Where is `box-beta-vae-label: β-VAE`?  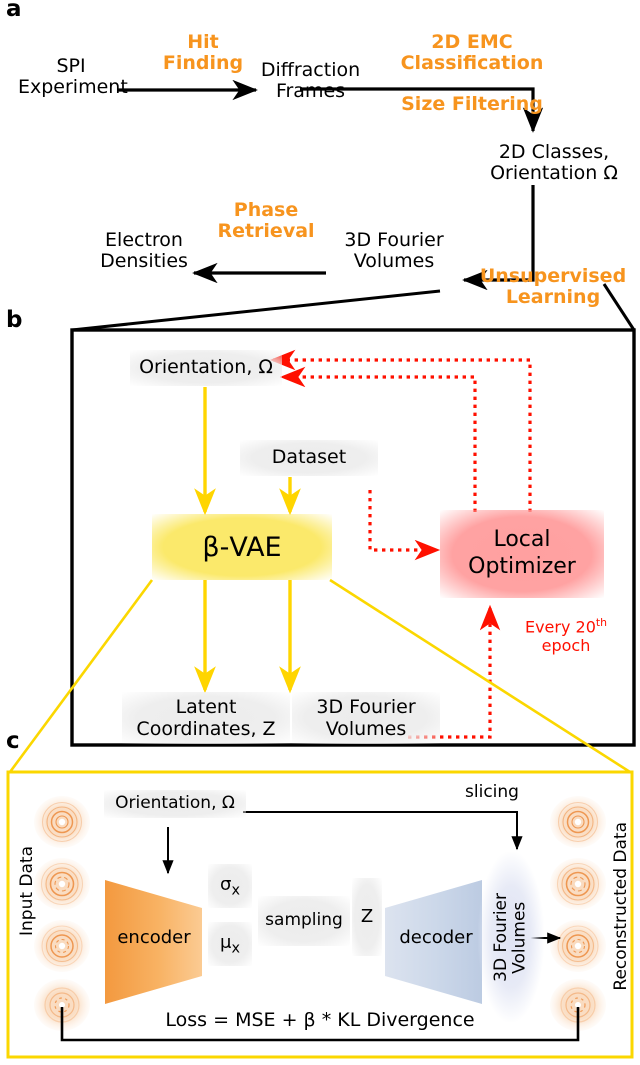 box-beta-vae-label: β-VAE is located at coordinates (242, 547).